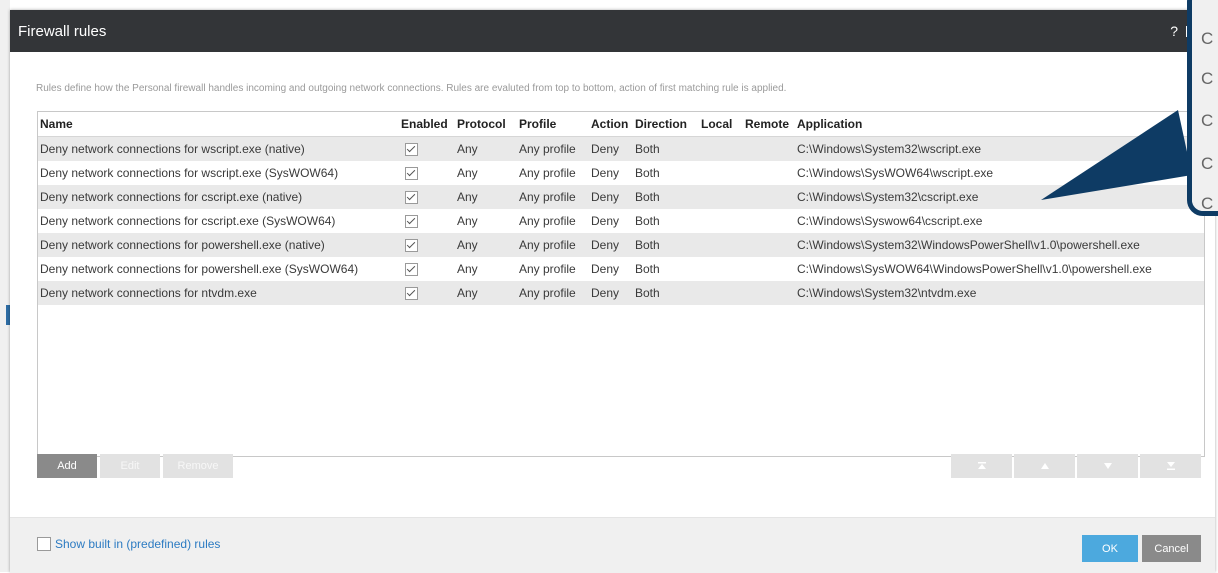 Image resolution: width=1218 pixels, height=573 pixels. Describe the element at coordinates (62, 31) in the screenshot. I see `dialog-title: Firewall rules` at that location.